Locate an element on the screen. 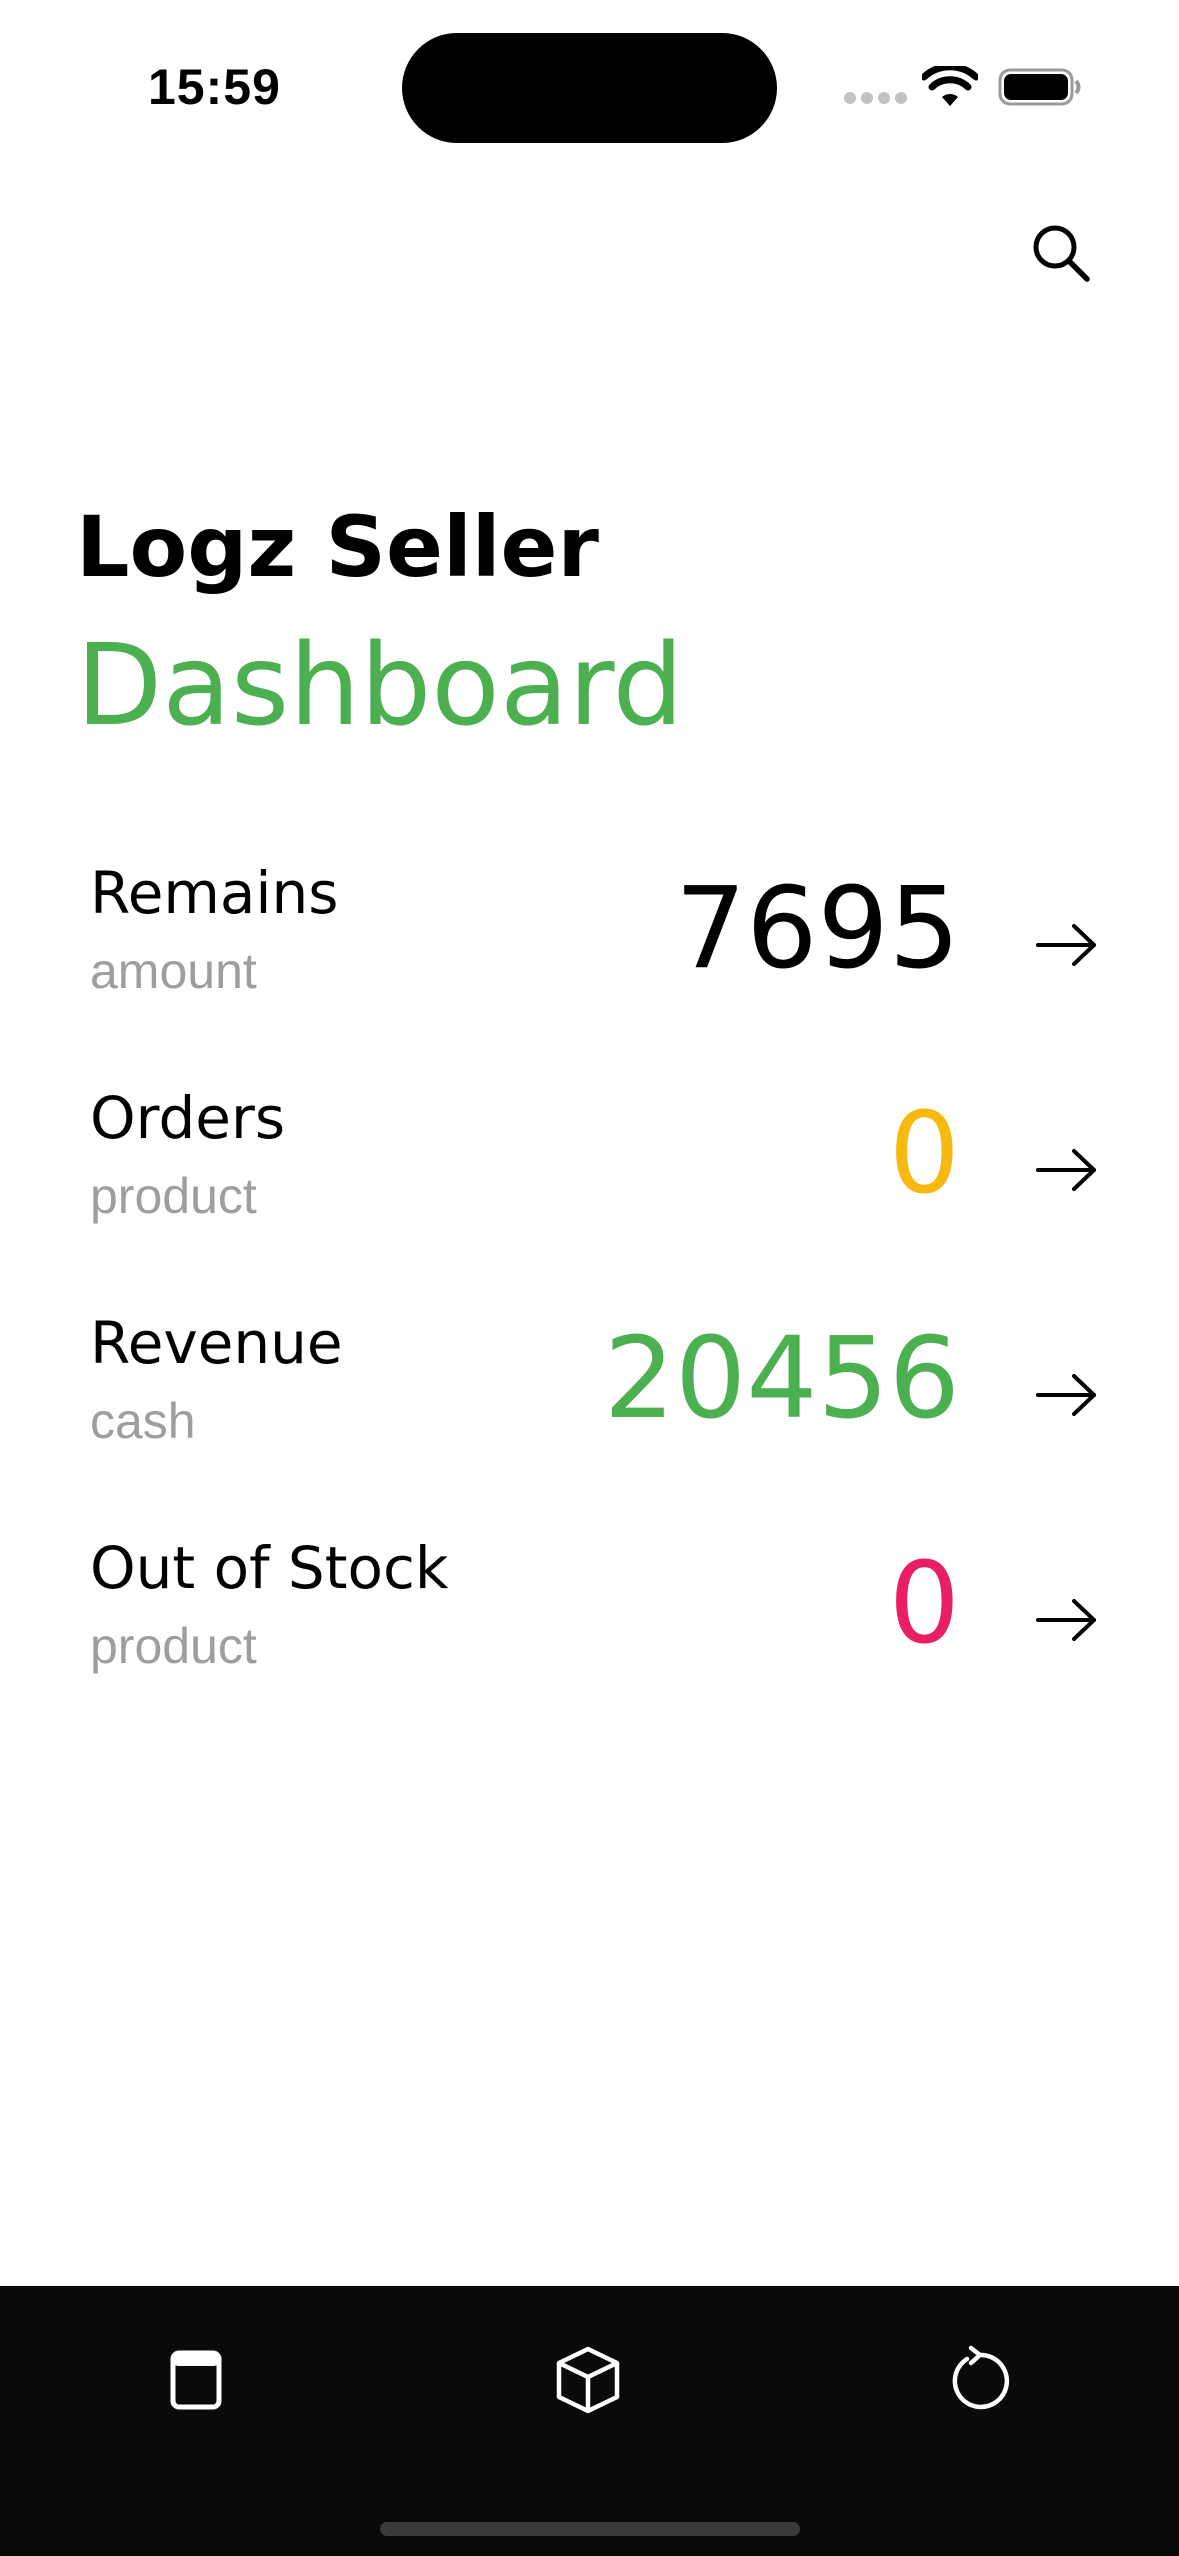  tab-refresh is located at coordinates (980, 2380).